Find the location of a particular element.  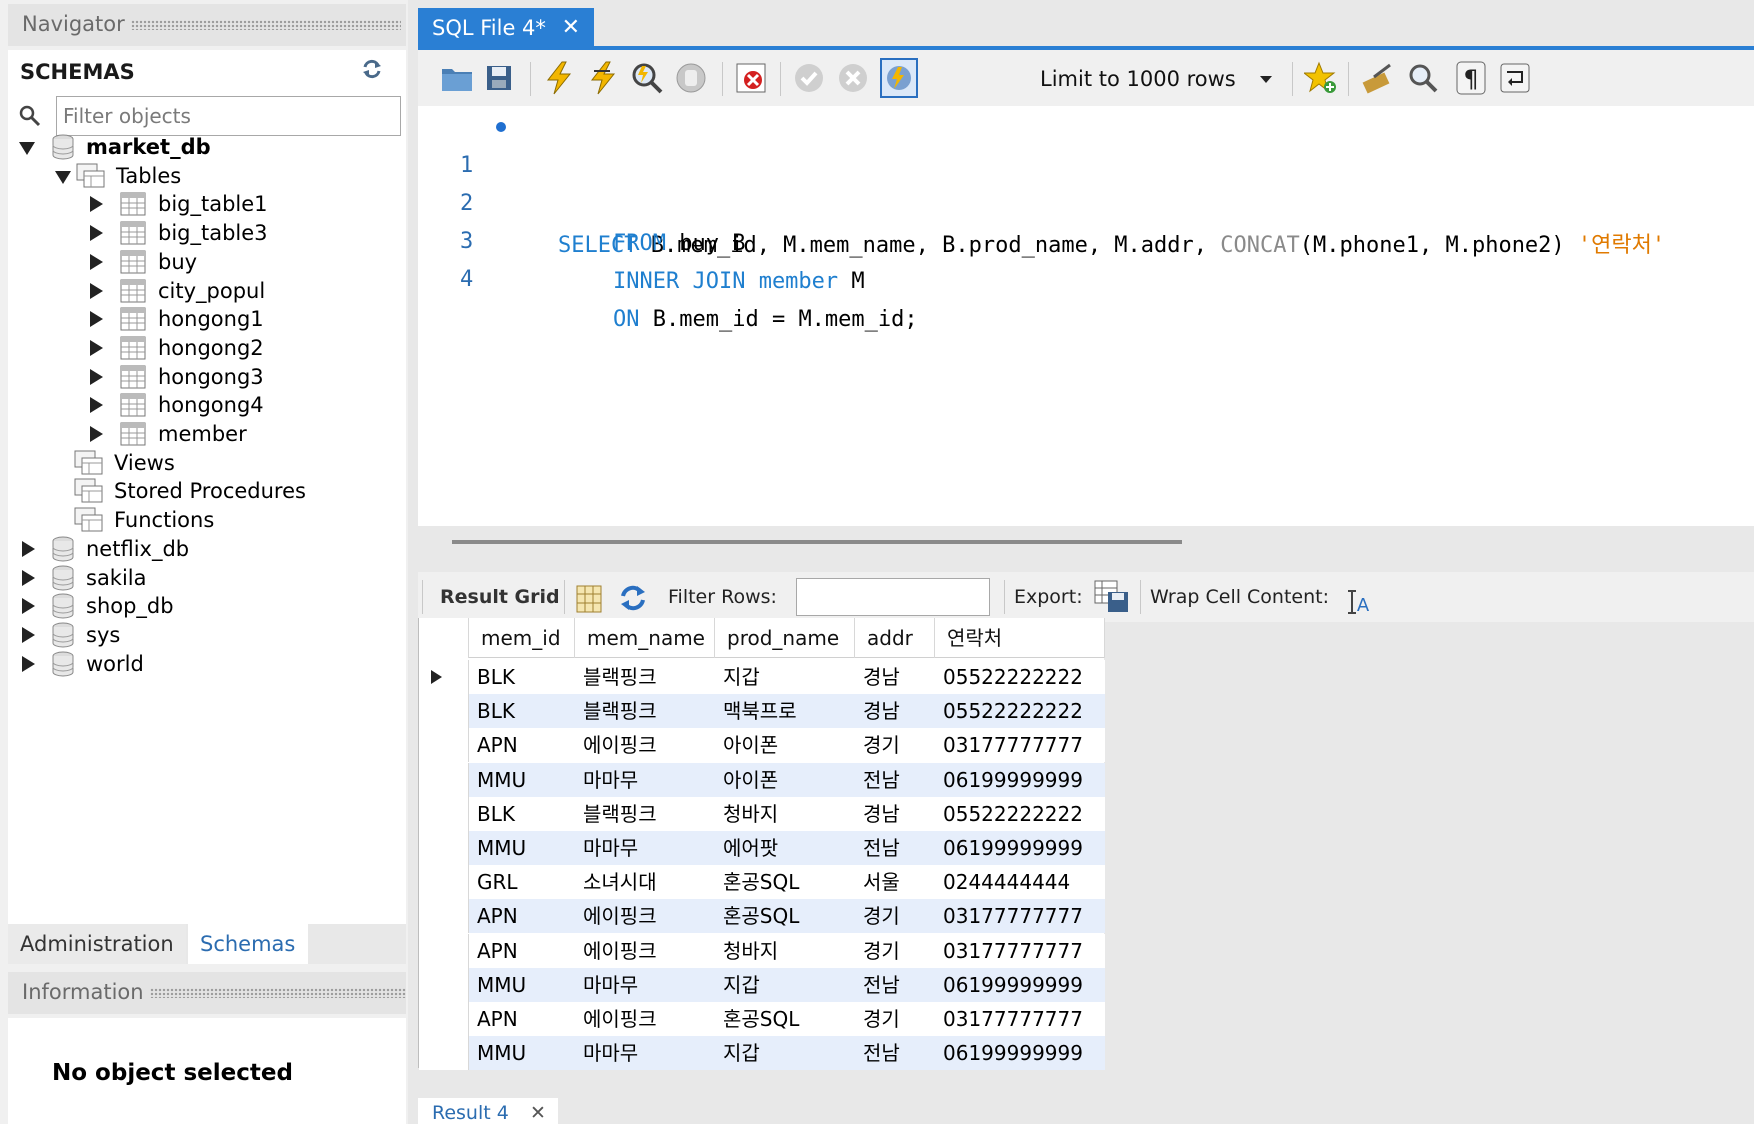

table-row: APN 에이핑크 청바지 경기 03177777777 is located at coordinates (762, 950).